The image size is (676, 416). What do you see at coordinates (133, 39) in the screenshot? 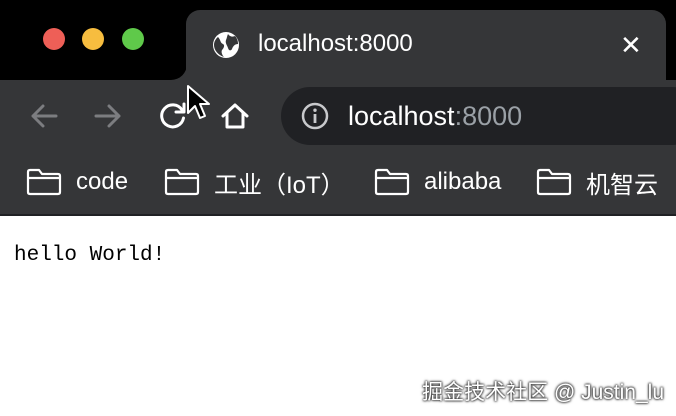
I see `window-zoom-button` at bounding box center [133, 39].